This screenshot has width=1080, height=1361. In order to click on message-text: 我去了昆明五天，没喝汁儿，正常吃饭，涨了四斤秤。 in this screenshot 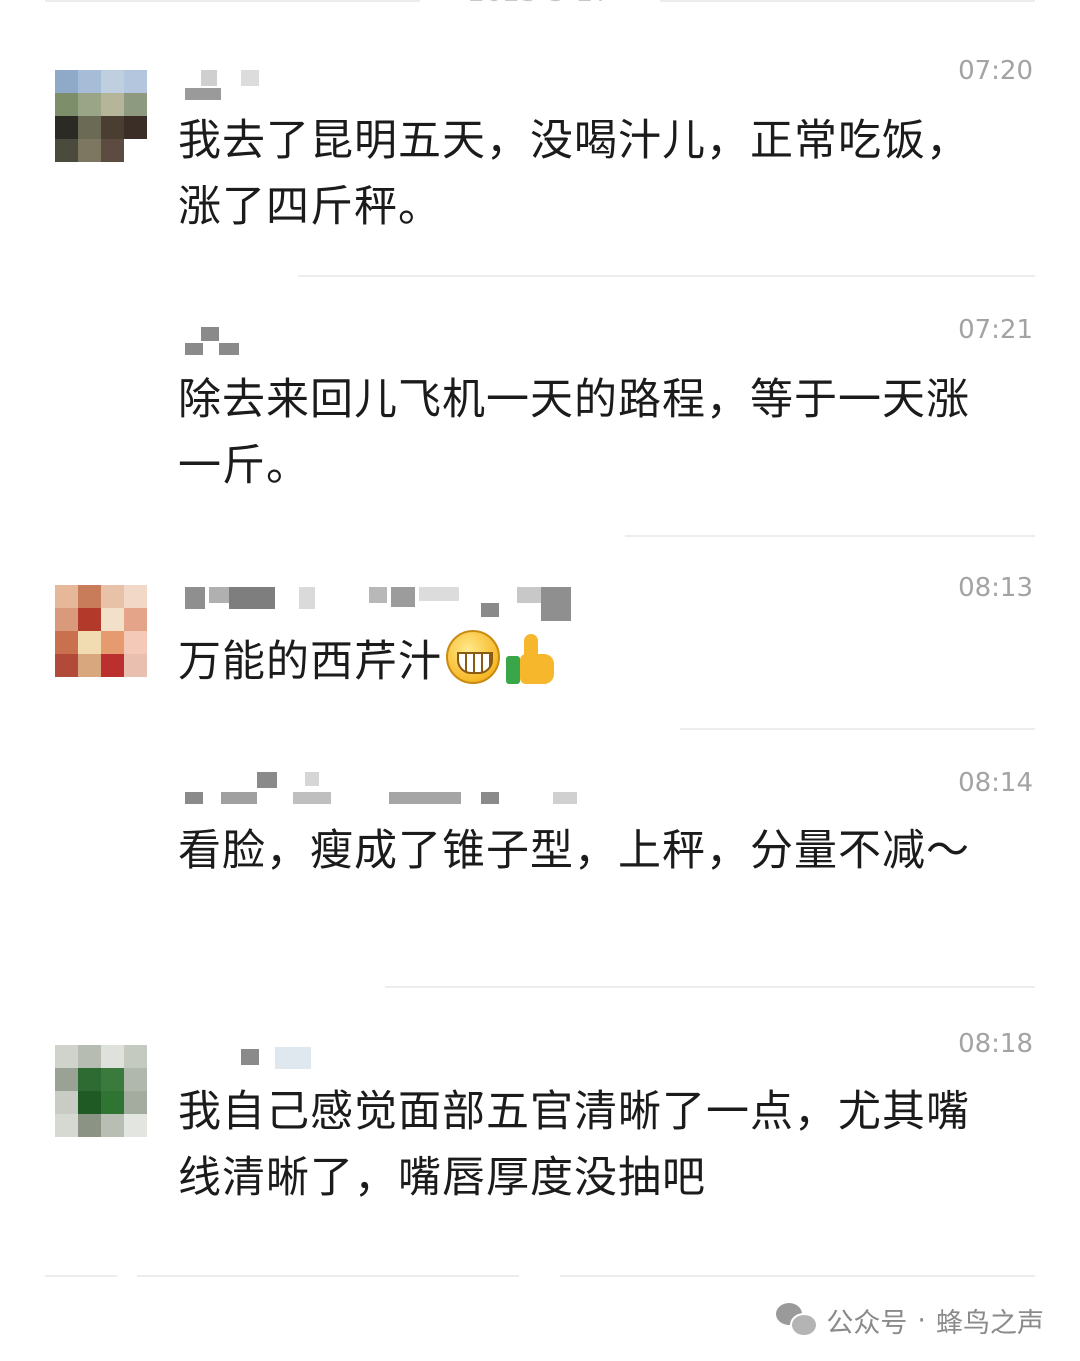, I will do `click(574, 174)`.